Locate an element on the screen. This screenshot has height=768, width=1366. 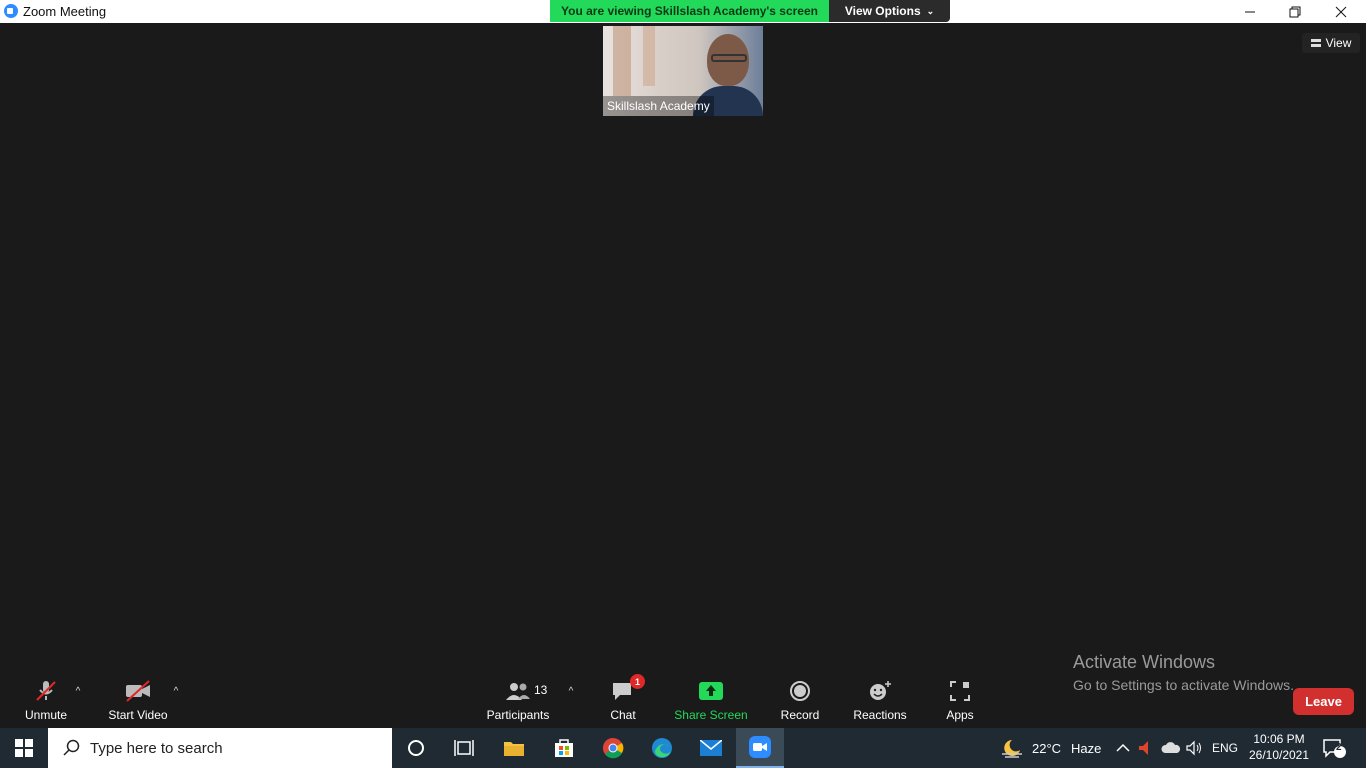
notification-count: 2 is located at coordinates (1339, 747).